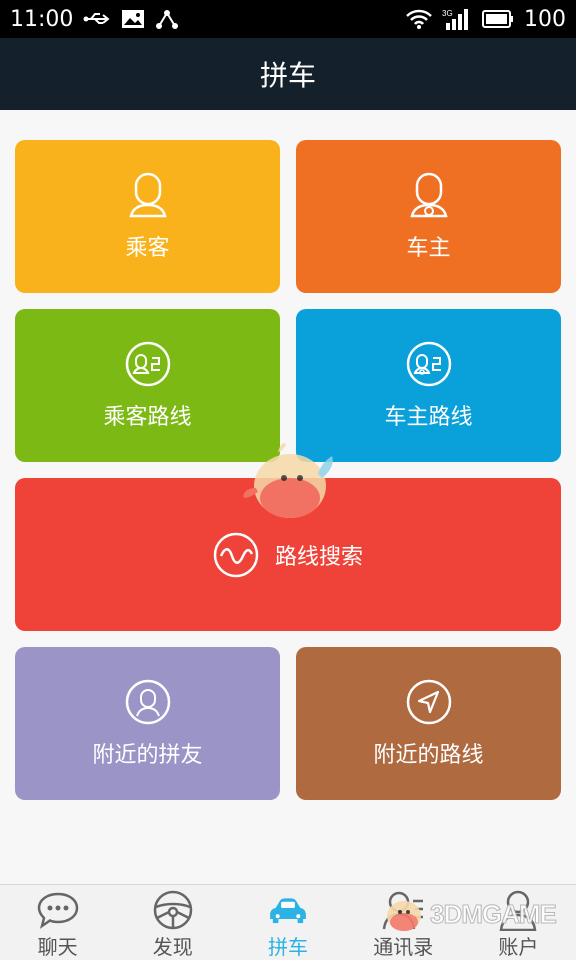 This screenshot has width=576, height=960. Describe the element at coordinates (428, 417) in the screenshot. I see `driver-route-label: 车主路线` at that location.